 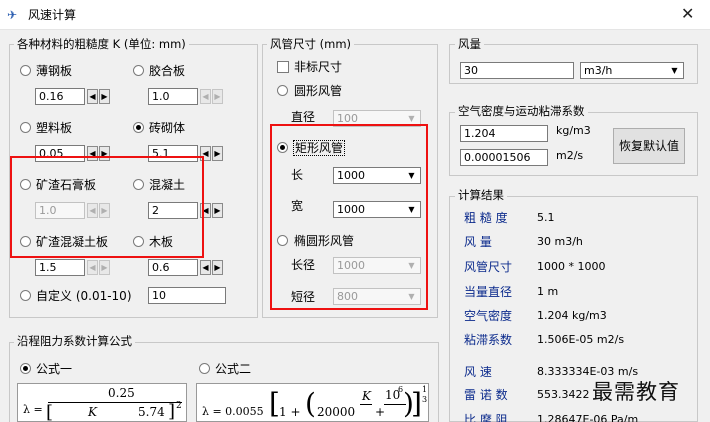 I want to click on friction-formula-group-label: 沿程阻力系数计算公式, so click(x=74, y=341).